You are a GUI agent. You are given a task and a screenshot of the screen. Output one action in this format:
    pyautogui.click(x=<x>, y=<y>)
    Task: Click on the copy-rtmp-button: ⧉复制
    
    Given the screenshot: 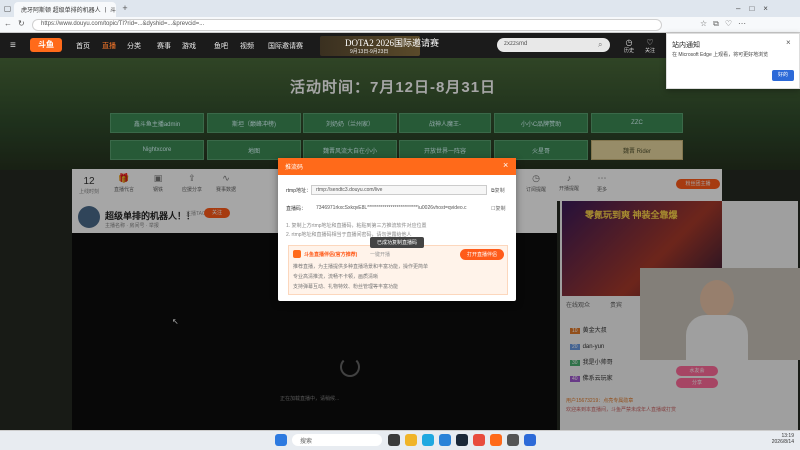 What is the action you would take?
    pyautogui.click(x=498, y=190)
    